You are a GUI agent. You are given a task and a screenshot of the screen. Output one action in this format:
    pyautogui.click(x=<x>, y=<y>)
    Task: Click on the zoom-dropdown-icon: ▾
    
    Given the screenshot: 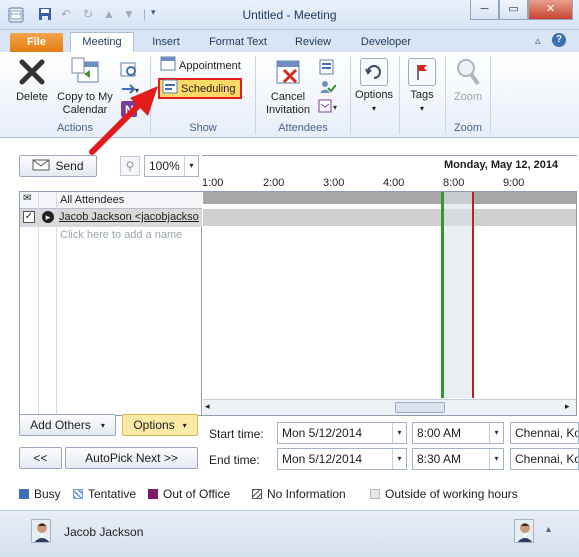 What is the action you would take?
    pyautogui.click(x=191, y=166)
    